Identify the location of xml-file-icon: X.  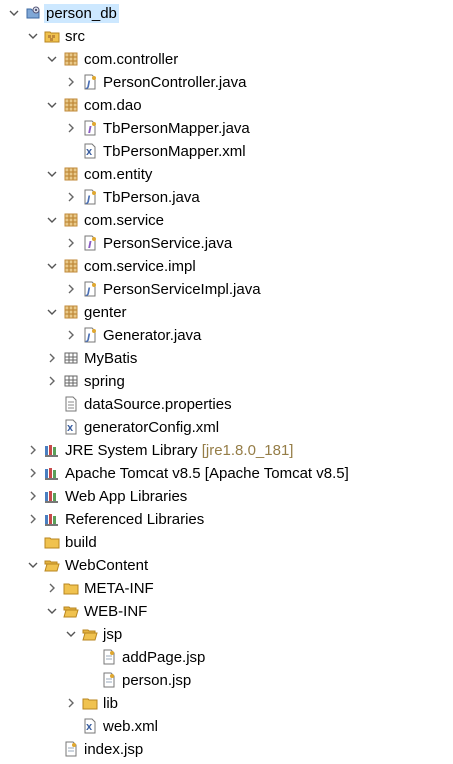
(90, 726).